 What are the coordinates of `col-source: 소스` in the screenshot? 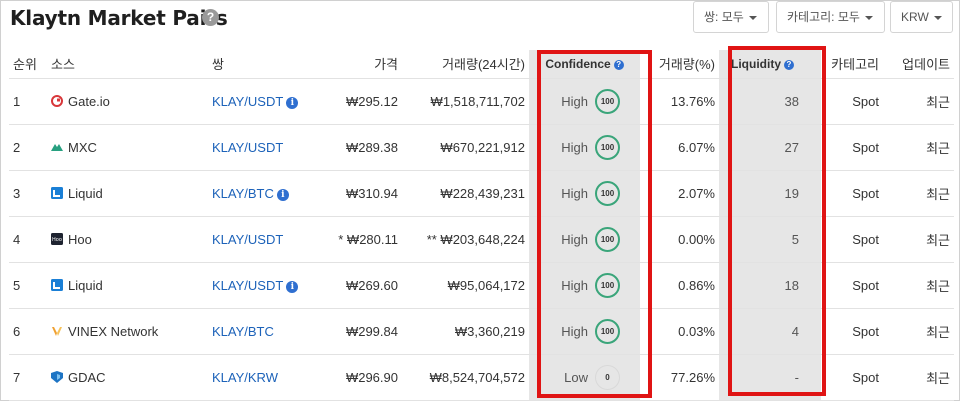 It's located at (127, 64).